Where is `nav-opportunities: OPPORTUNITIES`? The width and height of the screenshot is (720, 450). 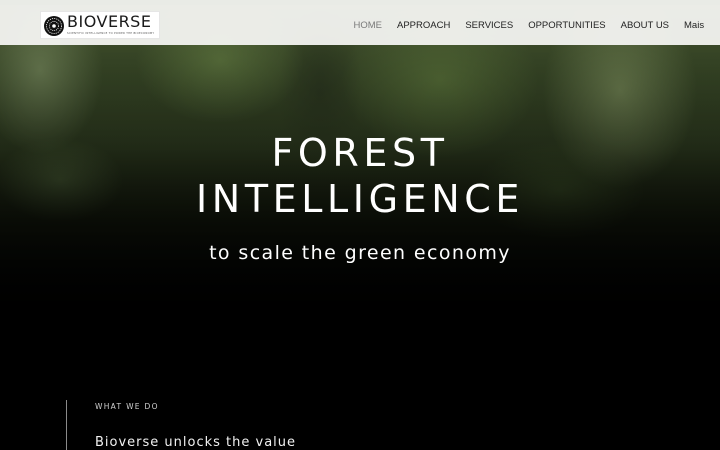
nav-opportunities: OPPORTUNITIES is located at coordinates (567, 25).